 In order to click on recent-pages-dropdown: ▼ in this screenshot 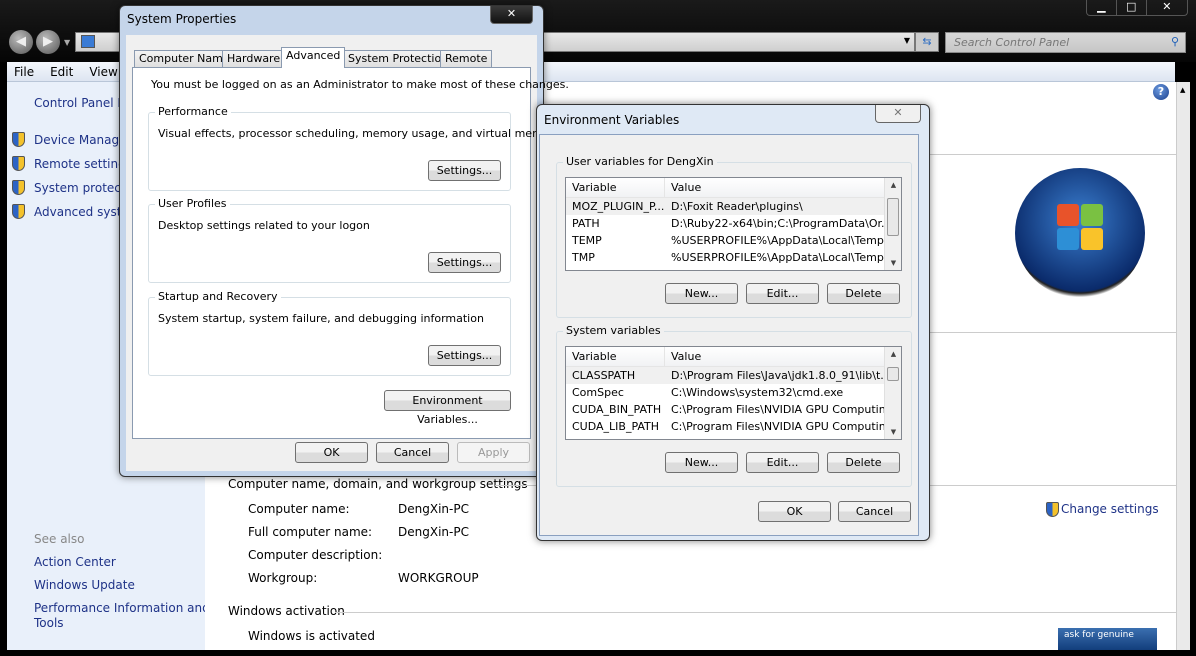, I will do `click(67, 42)`.